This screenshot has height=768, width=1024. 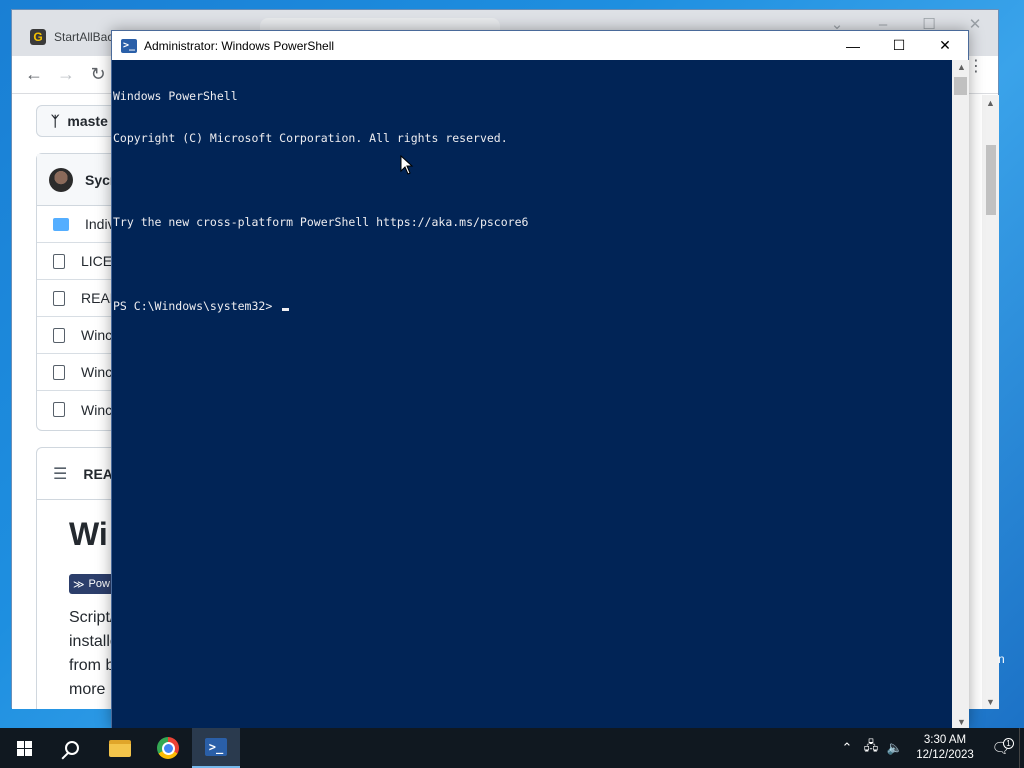 What do you see at coordinates (532, 306) in the screenshot?
I see `prompt-line: PS C:\Windows\system32>` at bounding box center [532, 306].